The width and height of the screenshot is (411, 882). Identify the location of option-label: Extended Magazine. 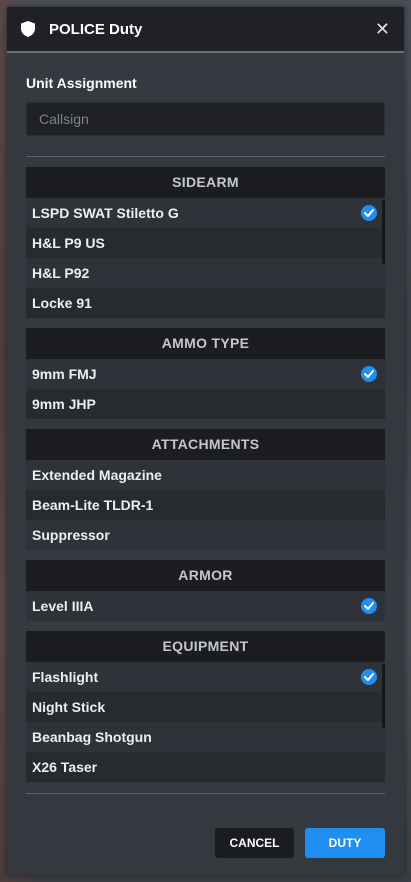
(97, 475).